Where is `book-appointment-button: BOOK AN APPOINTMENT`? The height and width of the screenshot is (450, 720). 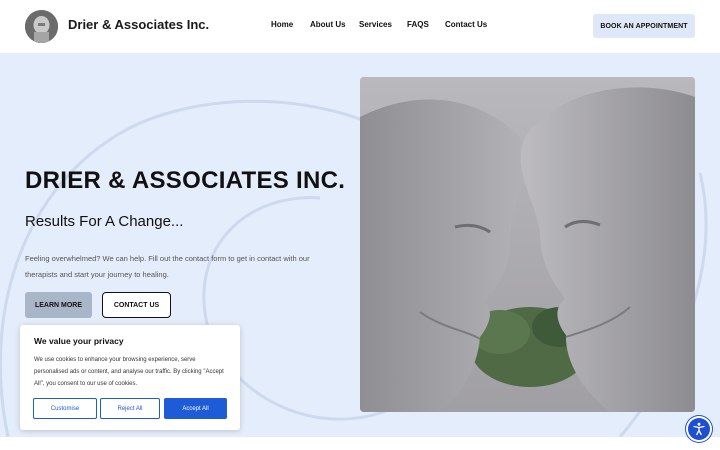
book-appointment-button: BOOK AN APPOINTMENT is located at coordinates (644, 26).